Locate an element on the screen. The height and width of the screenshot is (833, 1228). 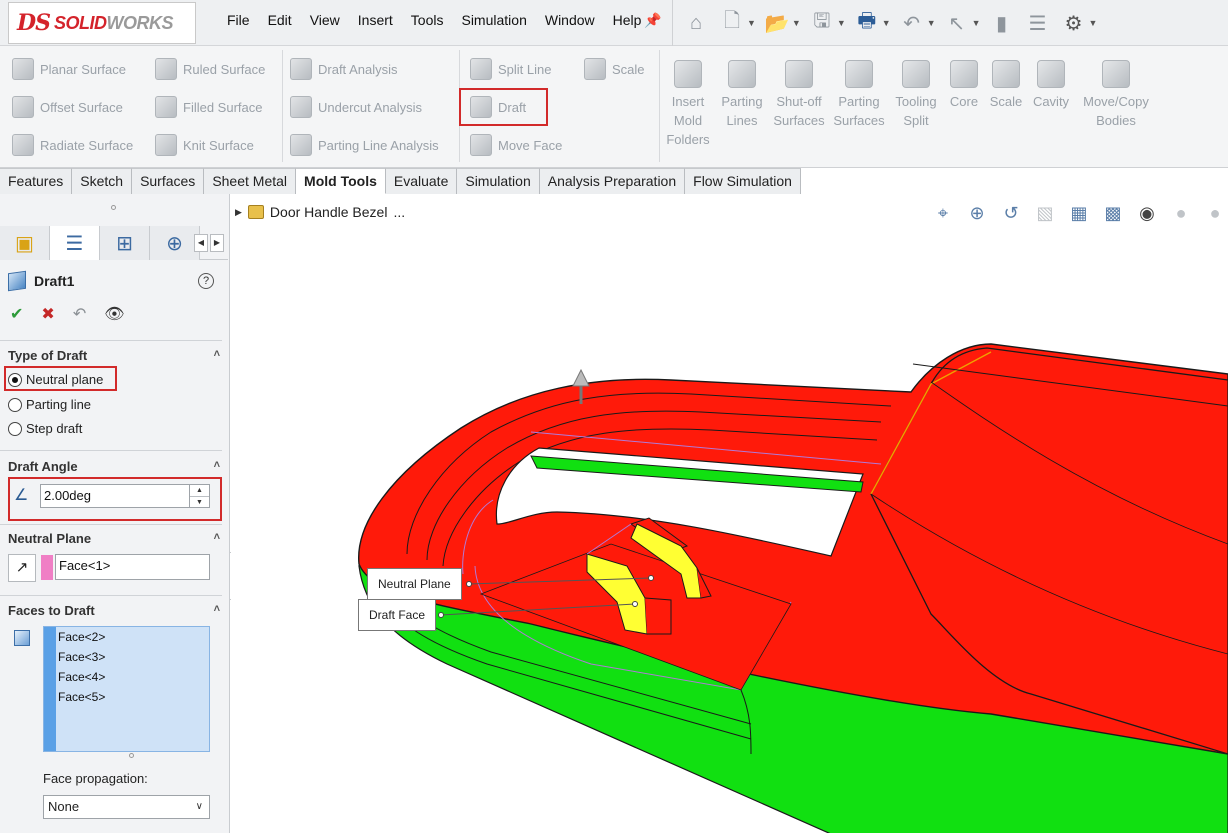
open-folder-icon: 📂 is located at coordinates (777, 23).